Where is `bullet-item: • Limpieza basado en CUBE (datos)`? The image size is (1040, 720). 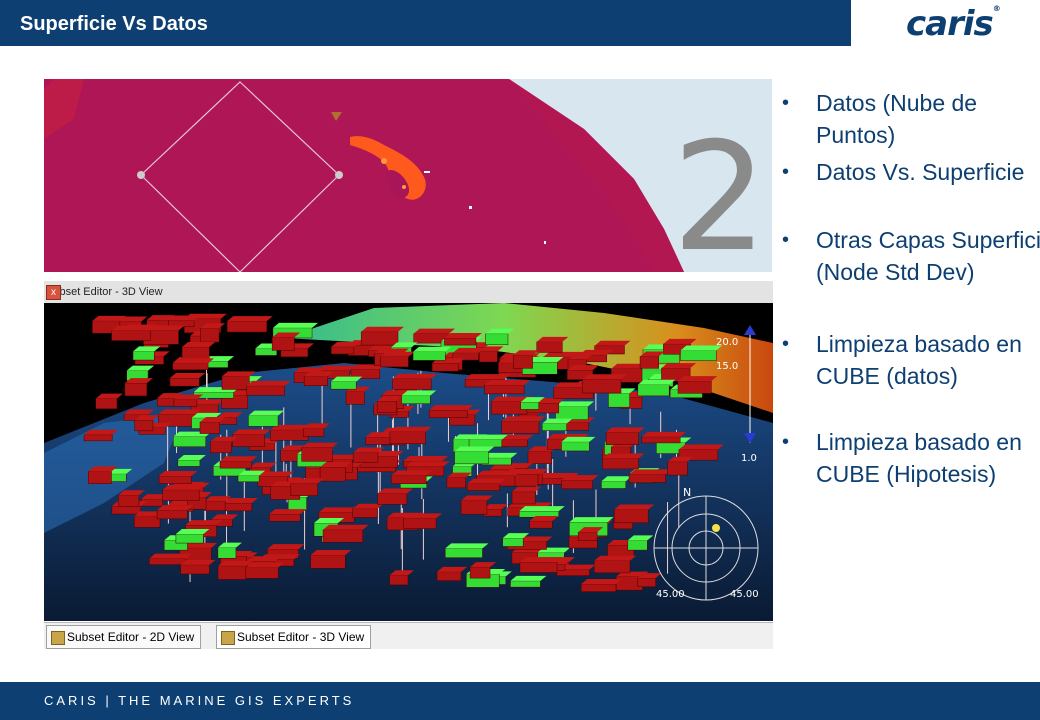 bullet-item: • Limpieza basado en CUBE (datos) is located at coordinates (909, 360).